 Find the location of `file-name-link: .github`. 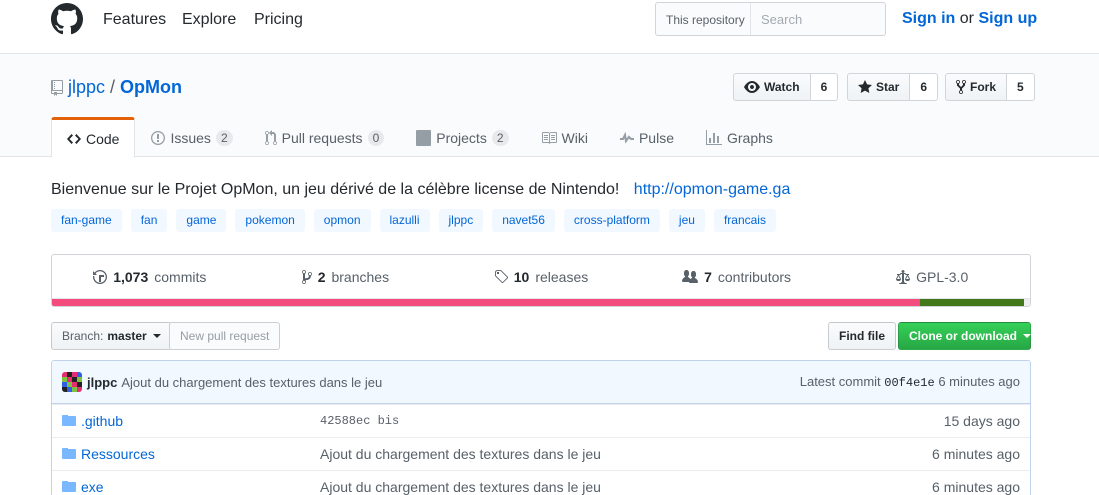

file-name-link: .github is located at coordinates (102, 421).